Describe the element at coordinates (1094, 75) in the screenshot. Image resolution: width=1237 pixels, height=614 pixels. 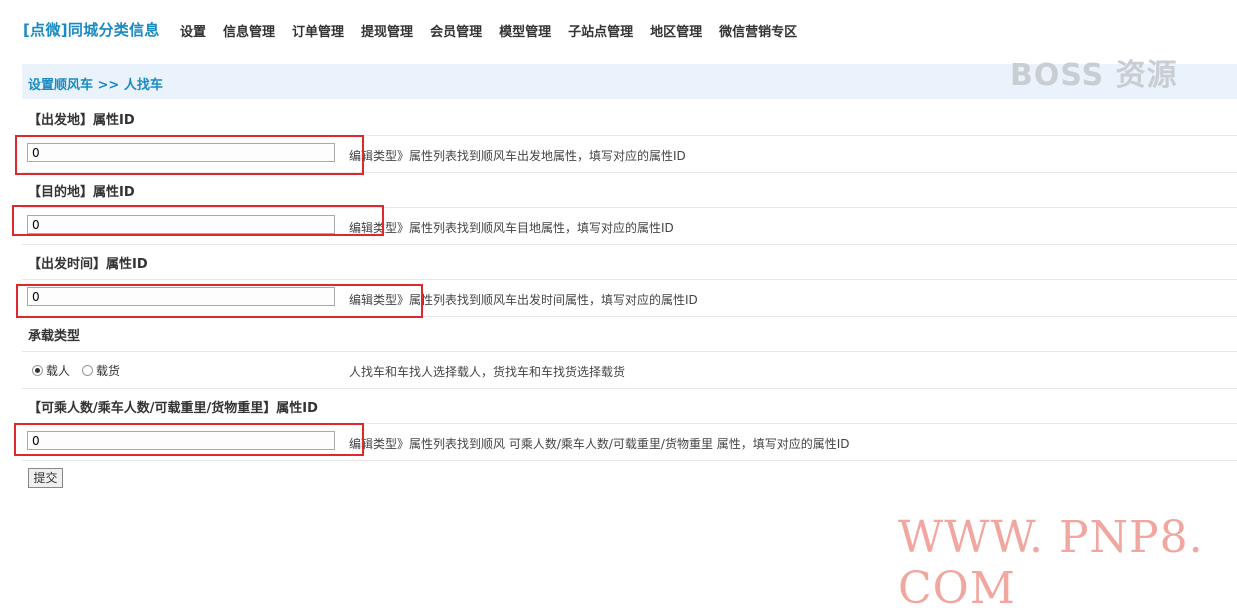
I see `watermark-top: BOSS 资源` at that location.